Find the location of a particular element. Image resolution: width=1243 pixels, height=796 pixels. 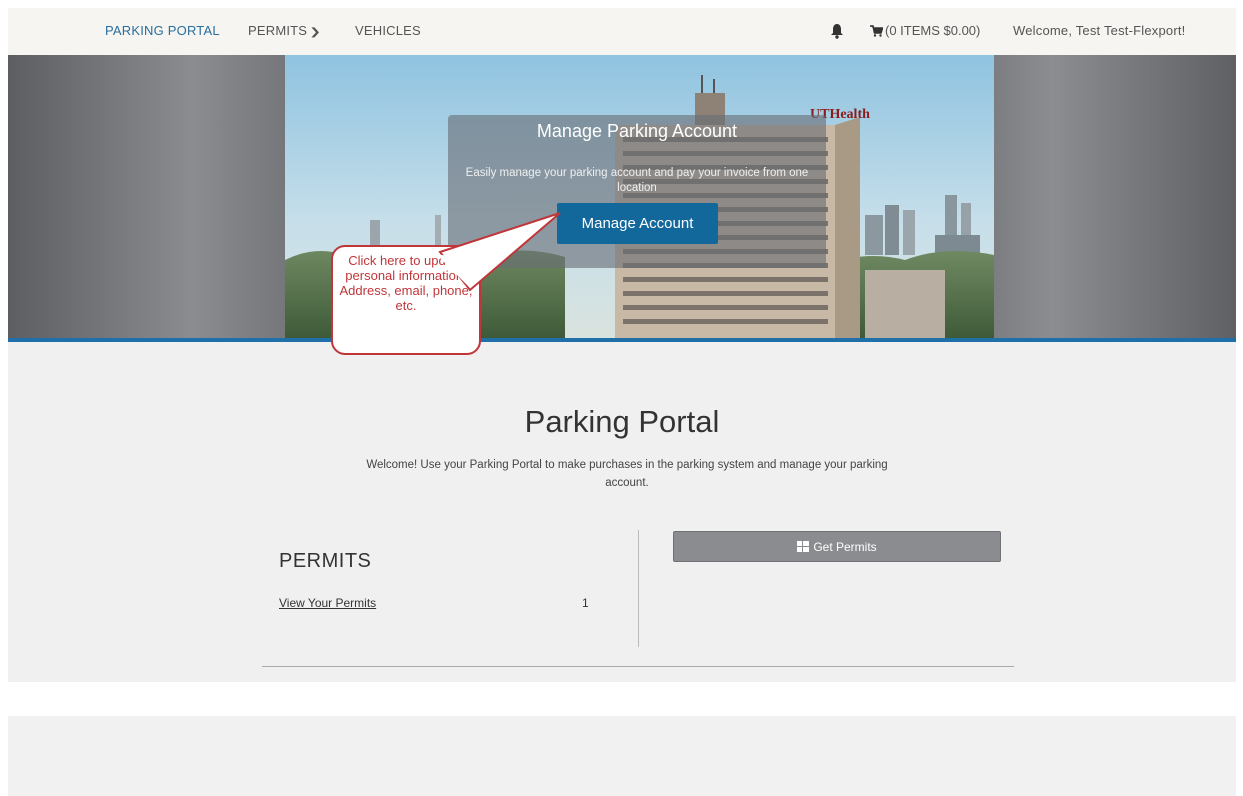

view-permits-link: View Your Permits is located at coordinates (327, 603).